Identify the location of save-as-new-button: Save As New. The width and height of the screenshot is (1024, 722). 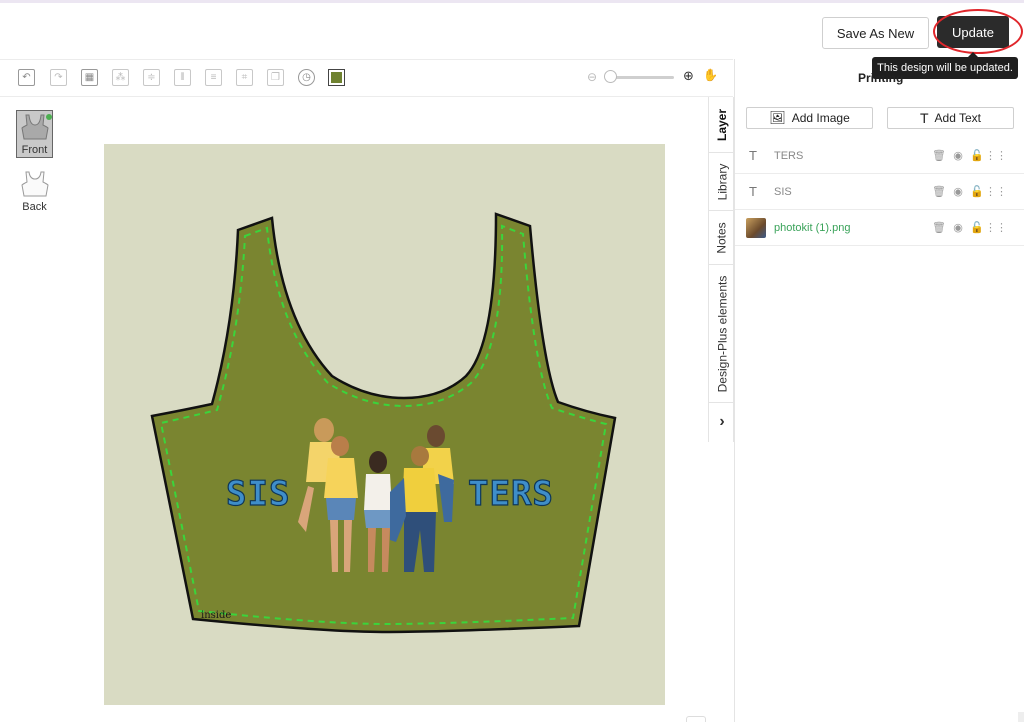
(875, 33).